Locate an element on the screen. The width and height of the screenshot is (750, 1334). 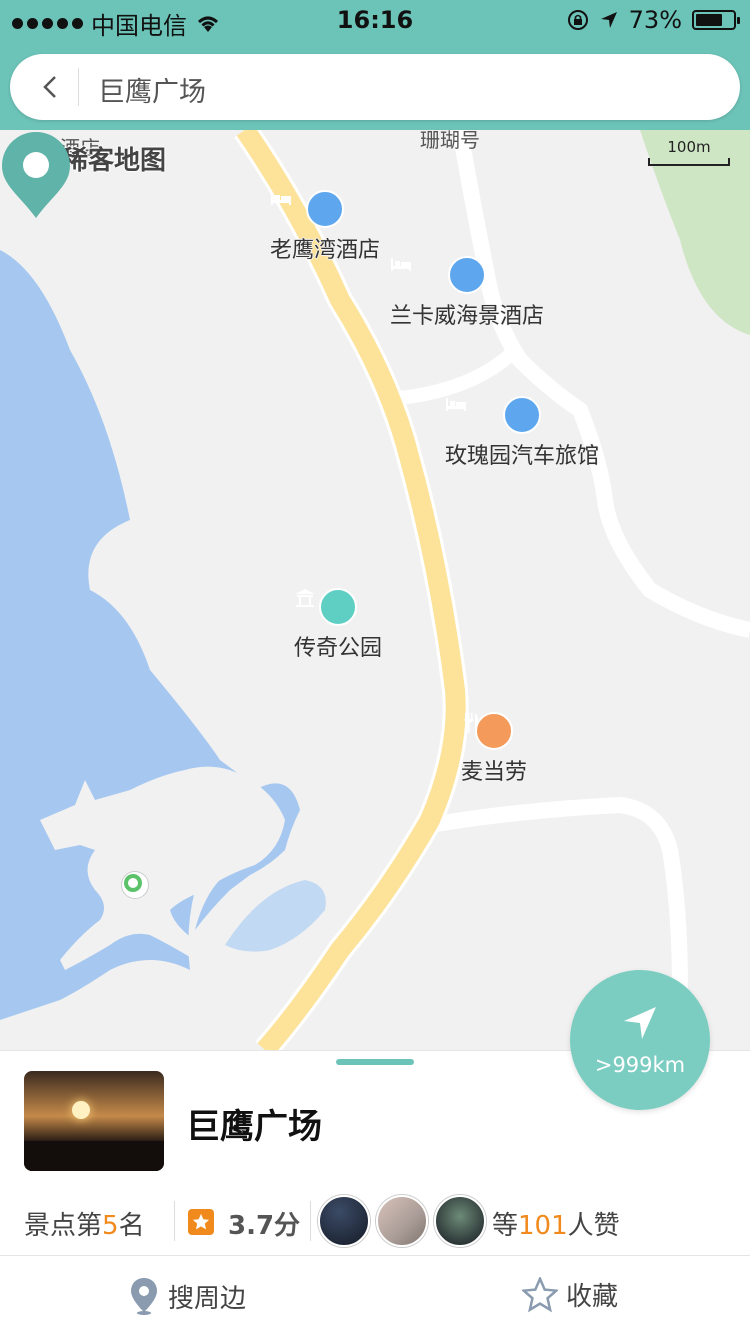
location-pin-icon is located at coordinates (36, 175).